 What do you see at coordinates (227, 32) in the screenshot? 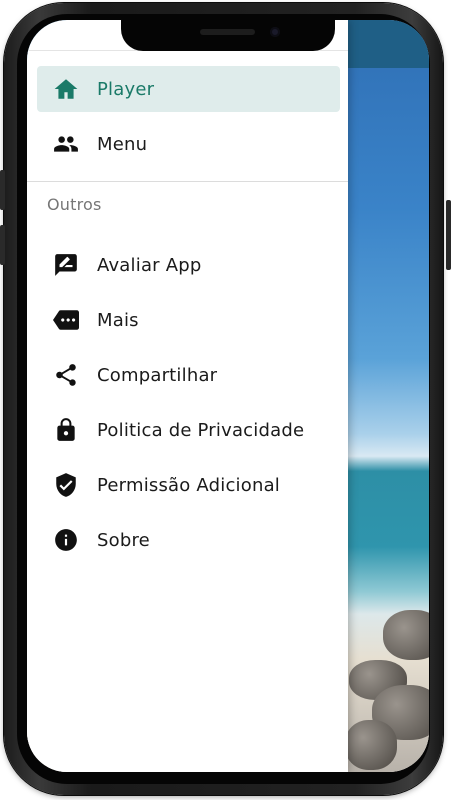
I see `speaker-grille` at bounding box center [227, 32].